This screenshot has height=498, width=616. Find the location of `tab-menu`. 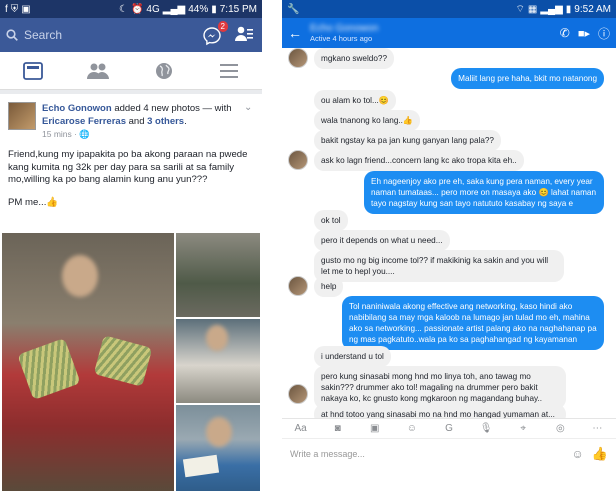

tab-menu is located at coordinates (229, 71).